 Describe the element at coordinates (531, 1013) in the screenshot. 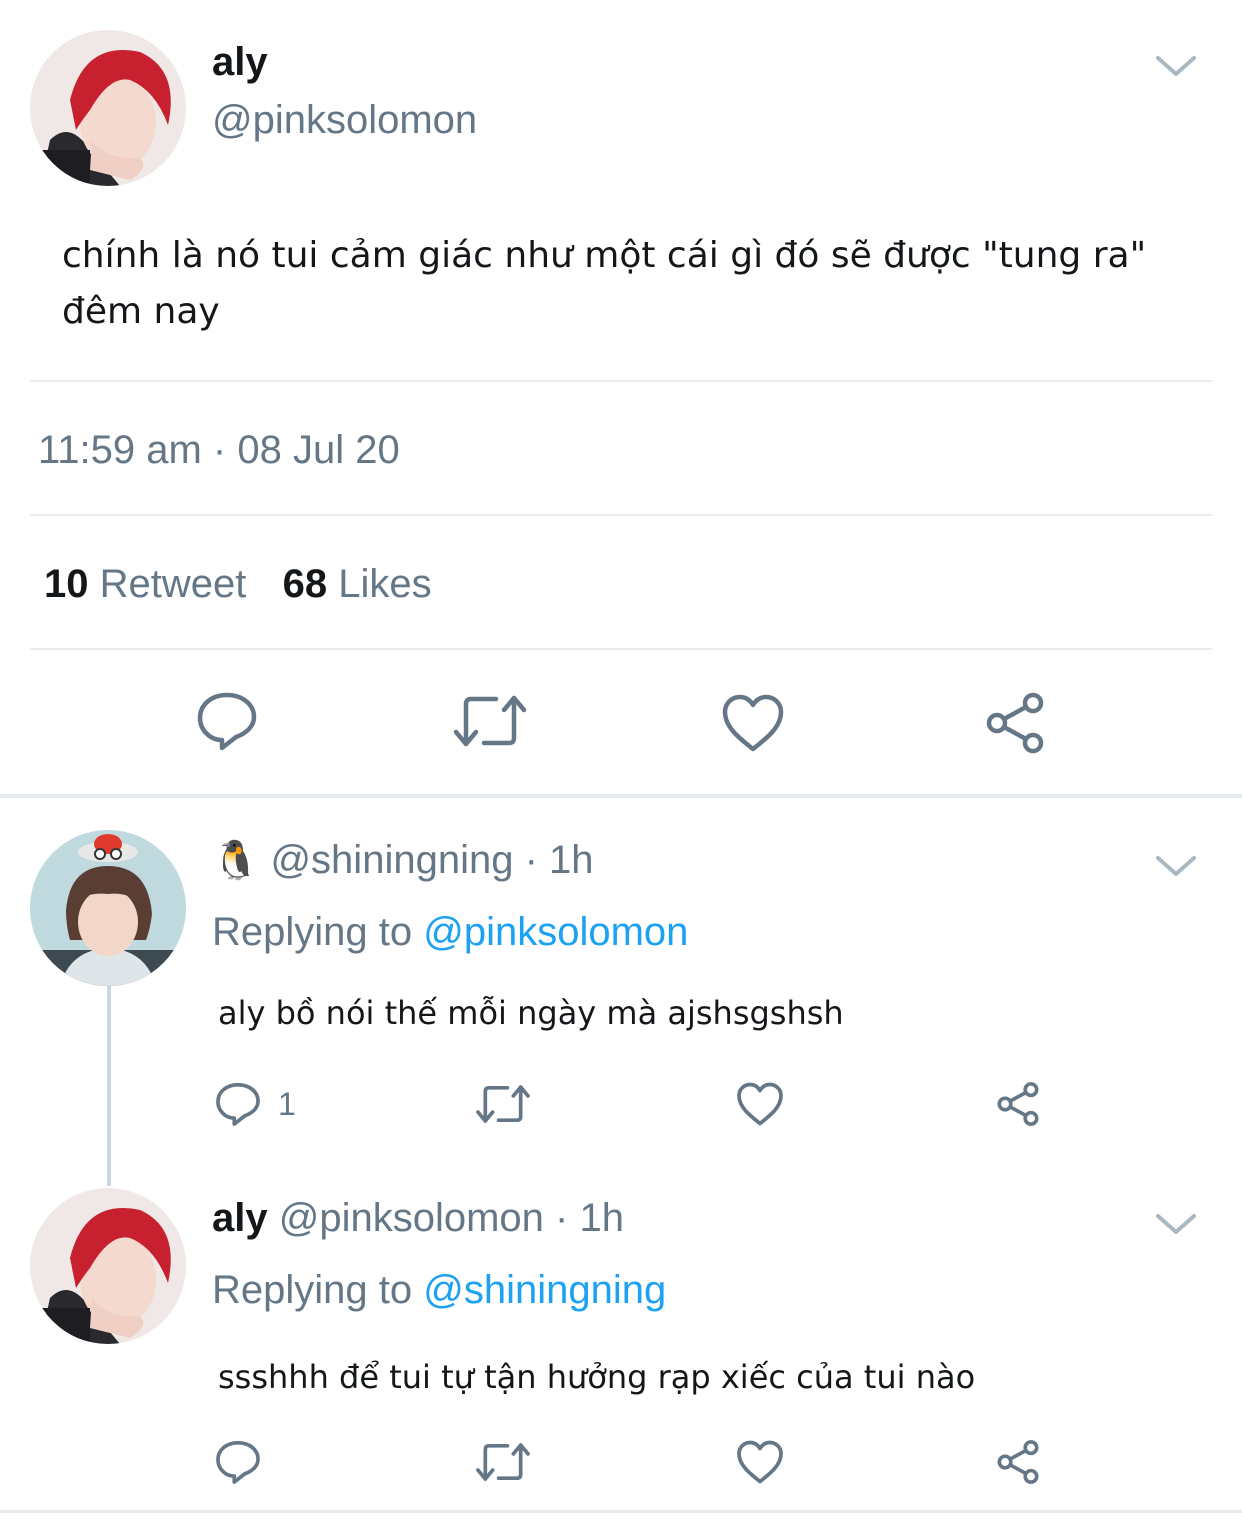

I see `reply-text: aly bồ nói thế mỗi ngày mà ajshsgshsh` at that location.